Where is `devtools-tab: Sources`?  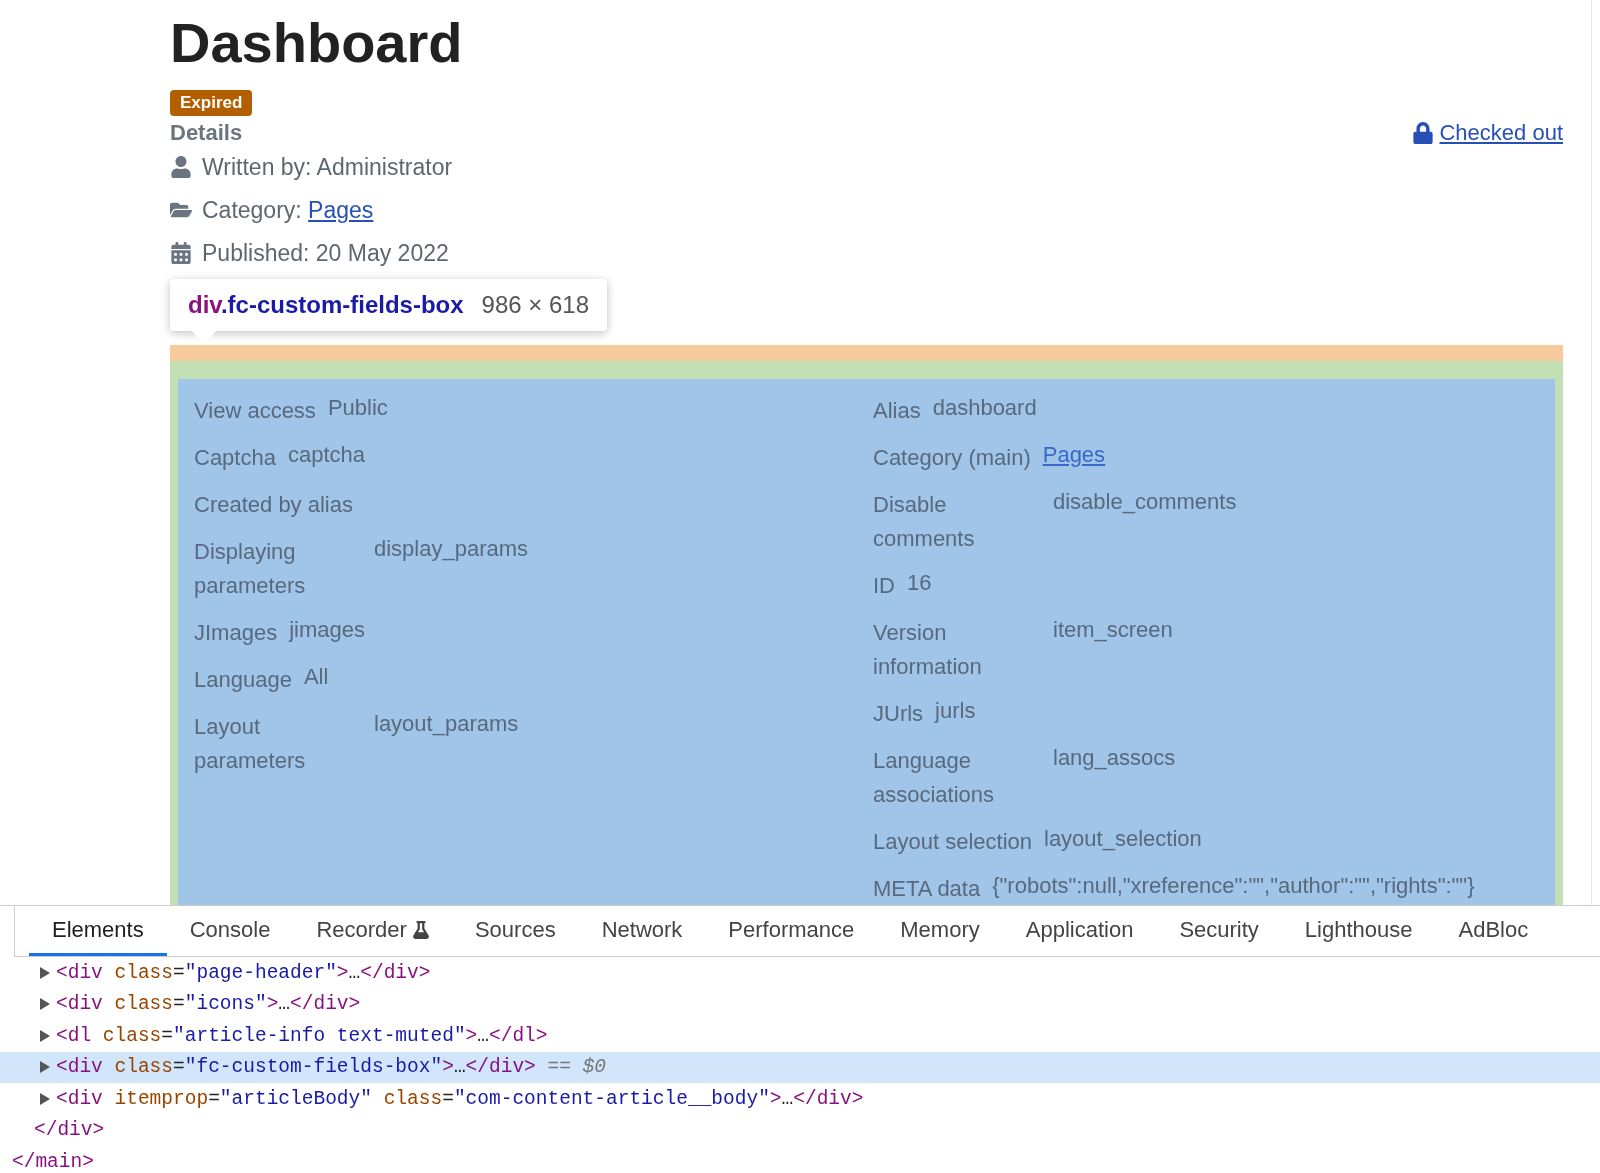
devtools-tab: Sources is located at coordinates (515, 931).